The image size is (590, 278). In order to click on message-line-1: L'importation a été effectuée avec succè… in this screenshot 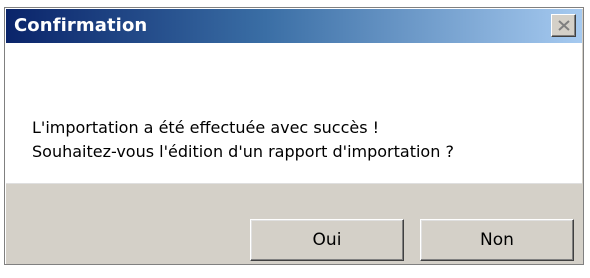, I will do `click(206, 127)`.